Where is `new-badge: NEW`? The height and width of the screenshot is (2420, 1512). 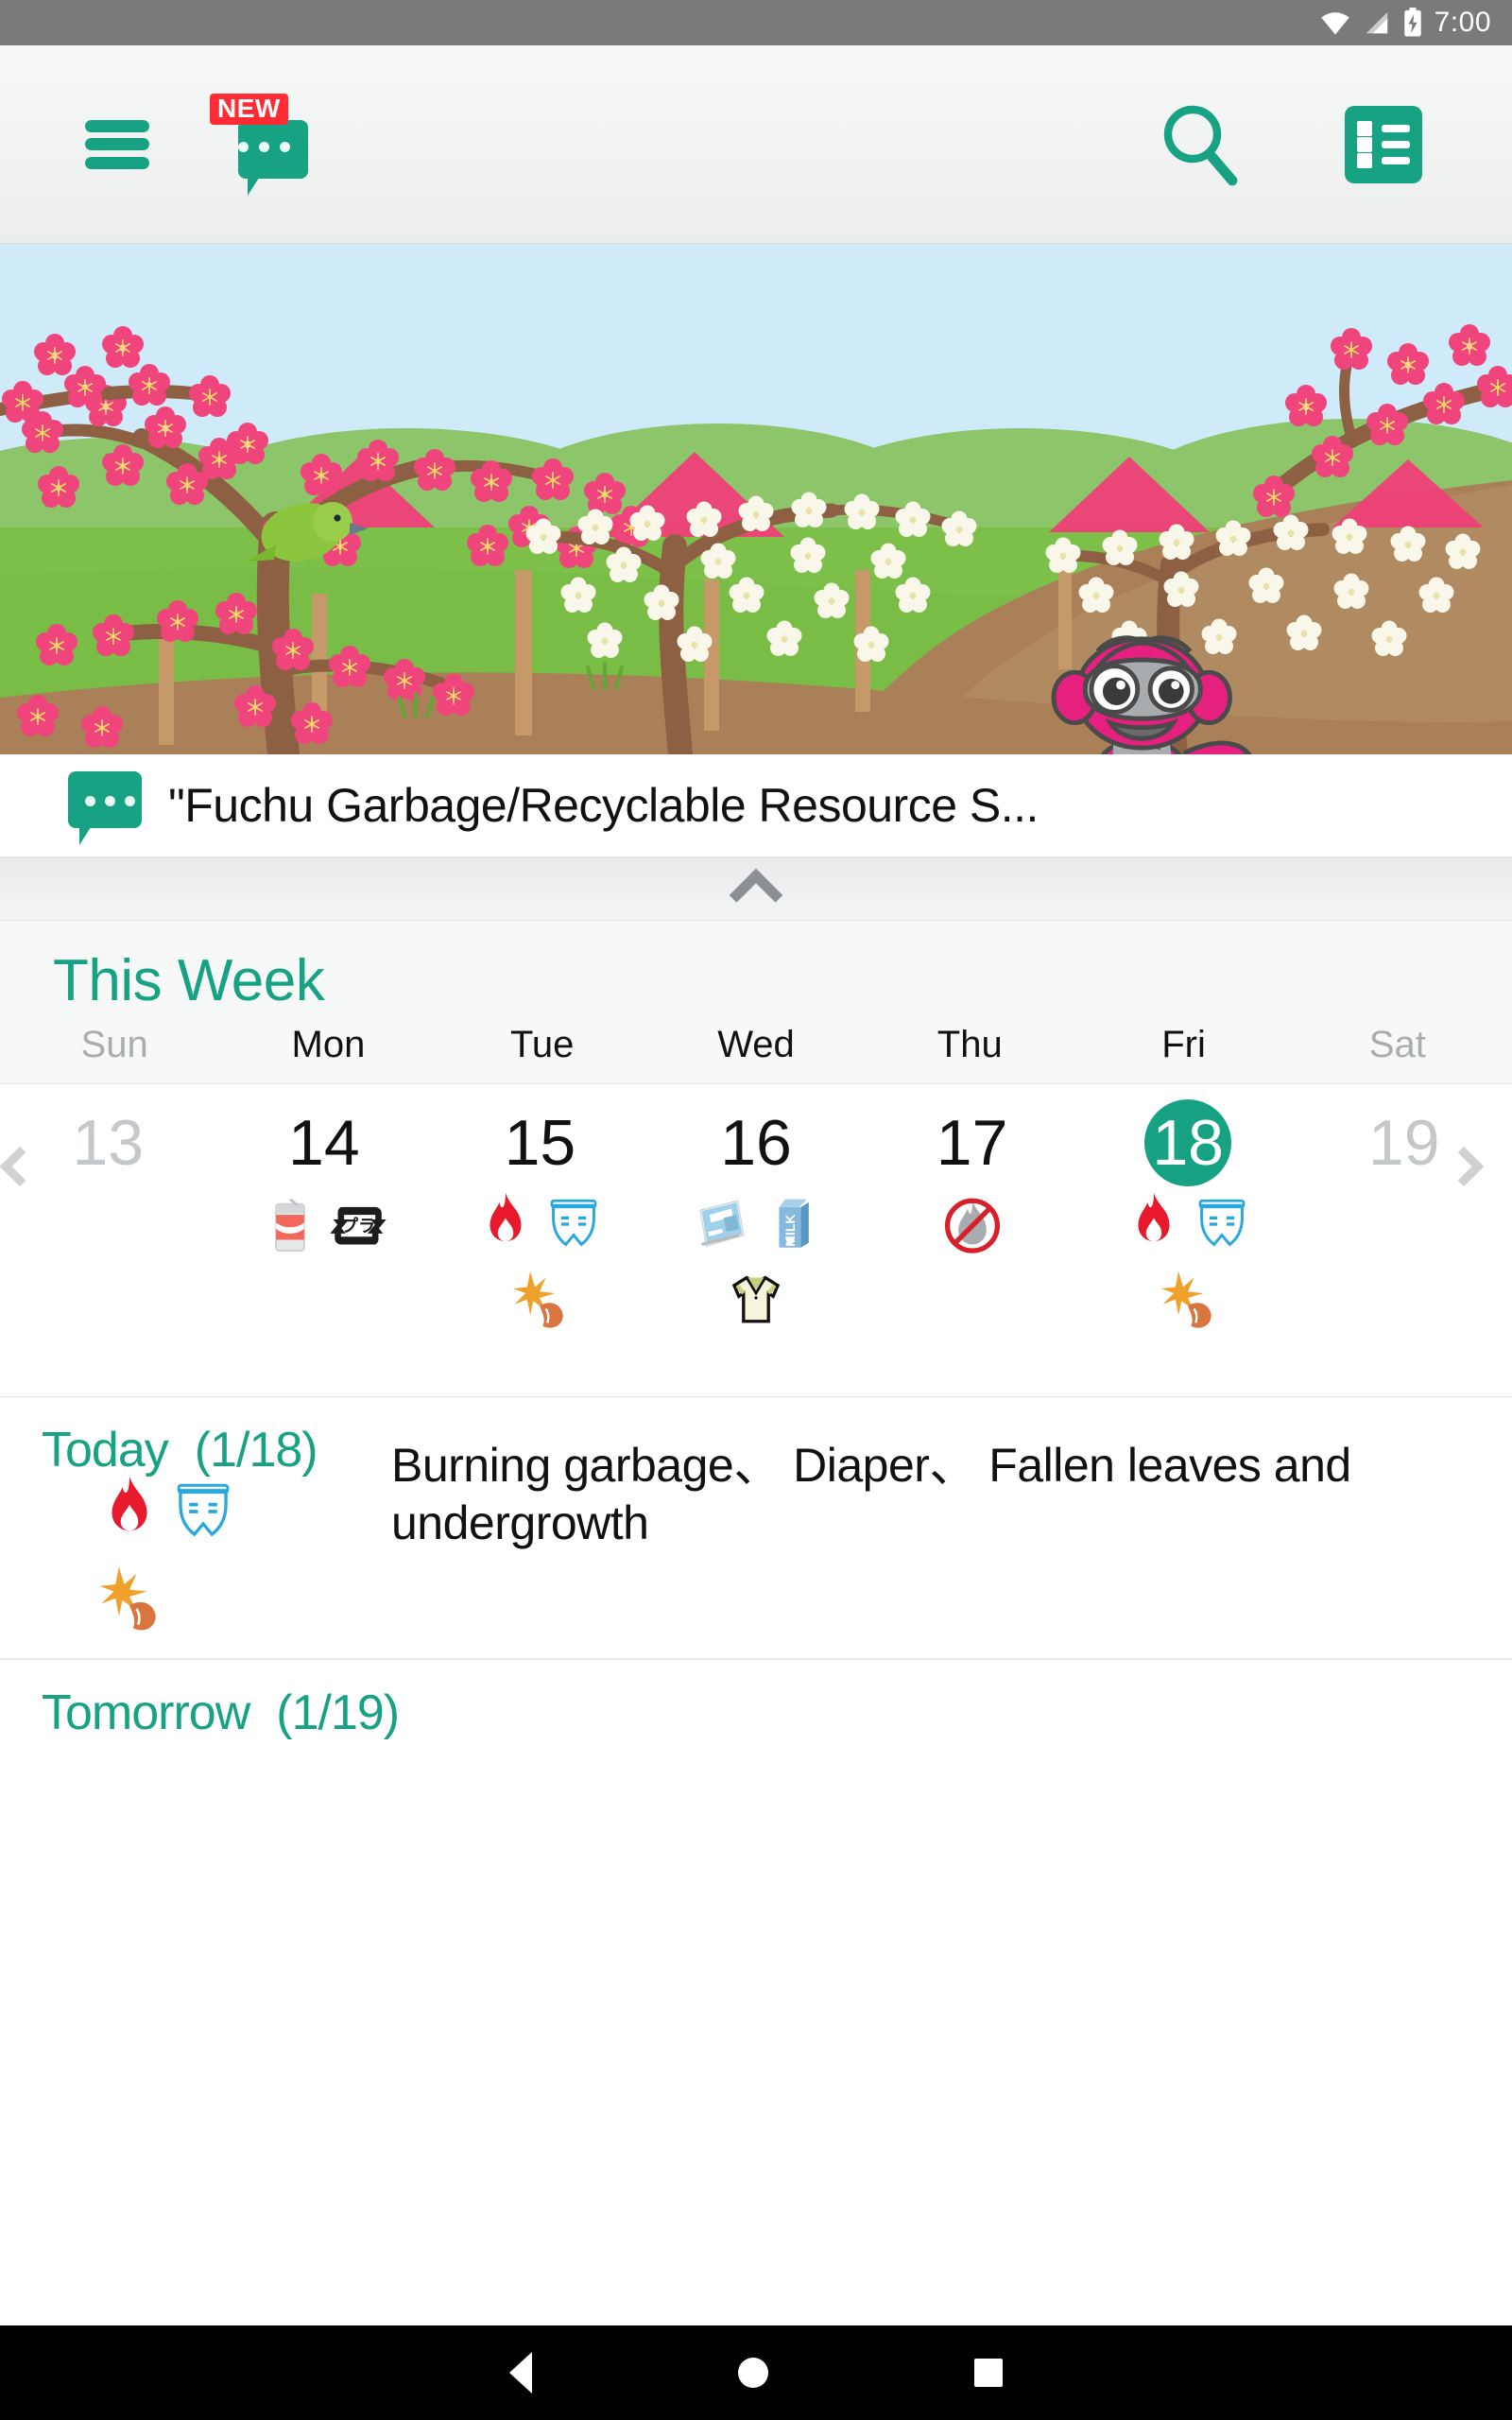
new-badge: NEW is located at coordinates (249, 109).